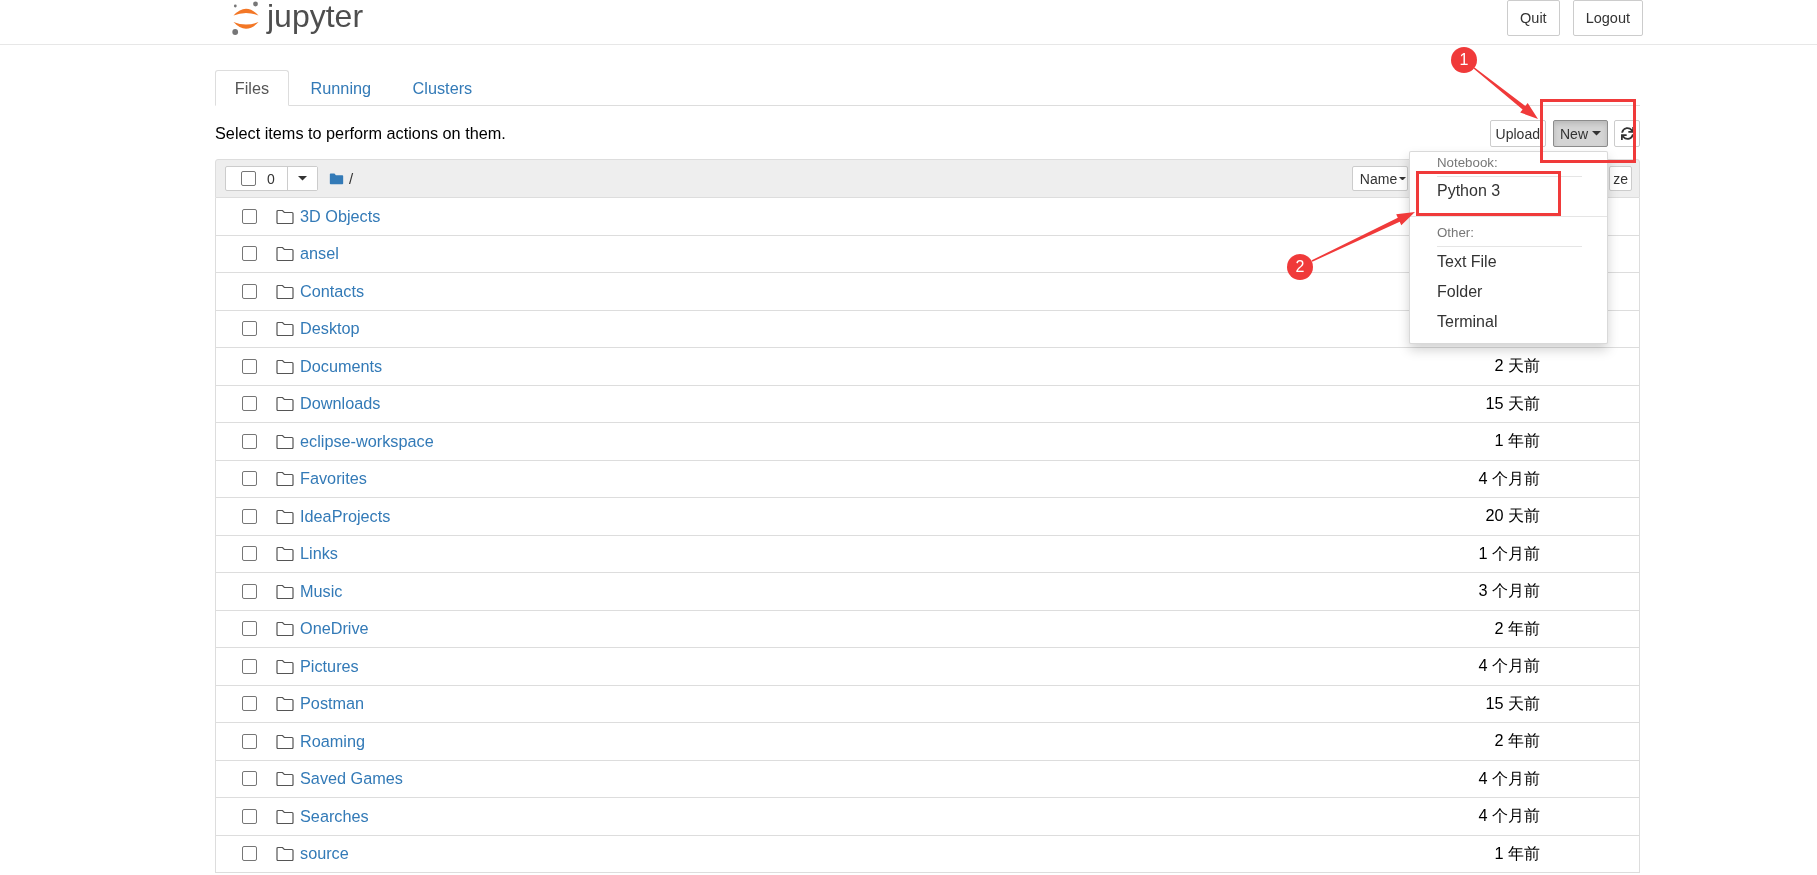  I want to click on folder-link: Saved Games, so click(351, 779).